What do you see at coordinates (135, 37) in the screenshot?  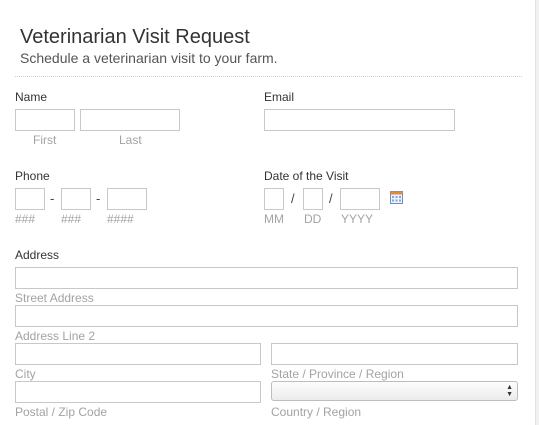 I see `form-title: Veterinarian Visit Request` at bounding box center [135, 37].